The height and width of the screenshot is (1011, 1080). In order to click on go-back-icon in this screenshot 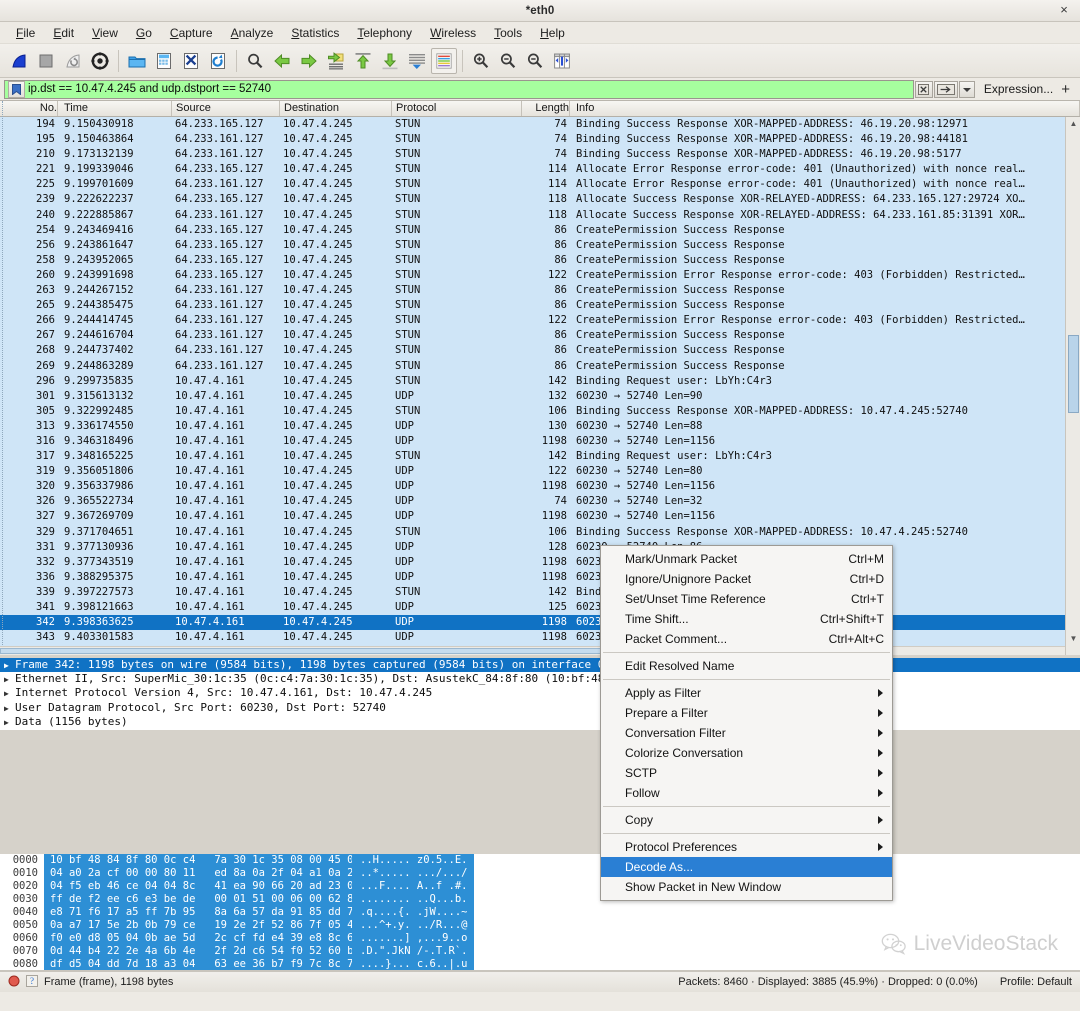, I will do `click(282, 61)`.